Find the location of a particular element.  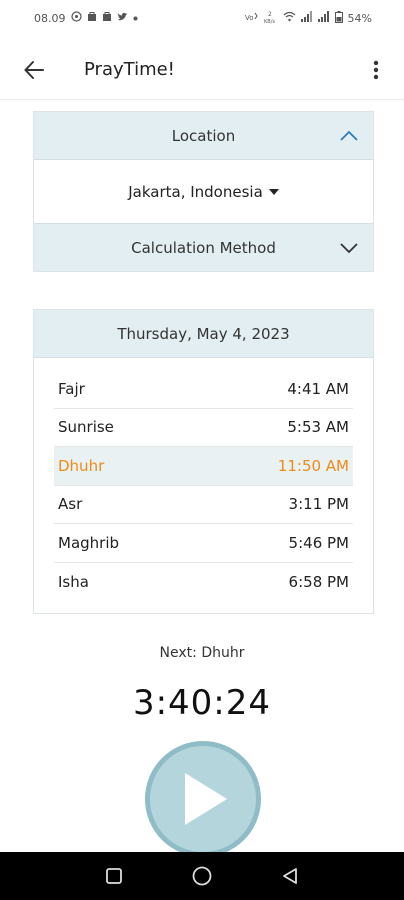

status-bar: 08.09 Vo 2 KB/s 54% is located at coordinates (202, 18).